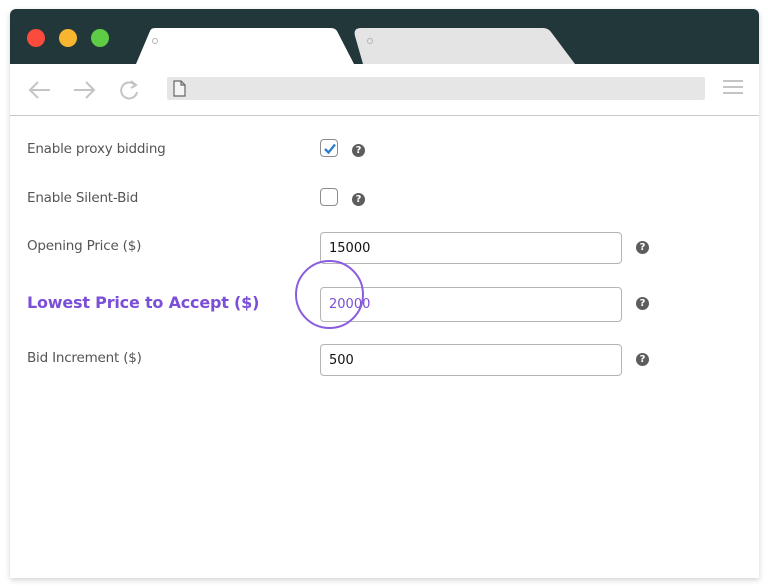  What do you see at coordinates (100, 38) in the screenshot?
I see `maximize-window-button` at bounding box center [100, 38].